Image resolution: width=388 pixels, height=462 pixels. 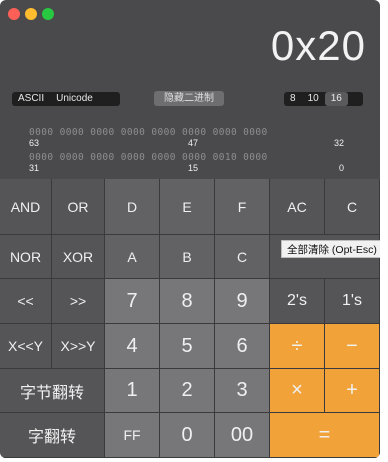 What do you see at coordinates (132, 301) in the screenshot?
I see `digit-7-button: 7` at bounding box center [132, 301].